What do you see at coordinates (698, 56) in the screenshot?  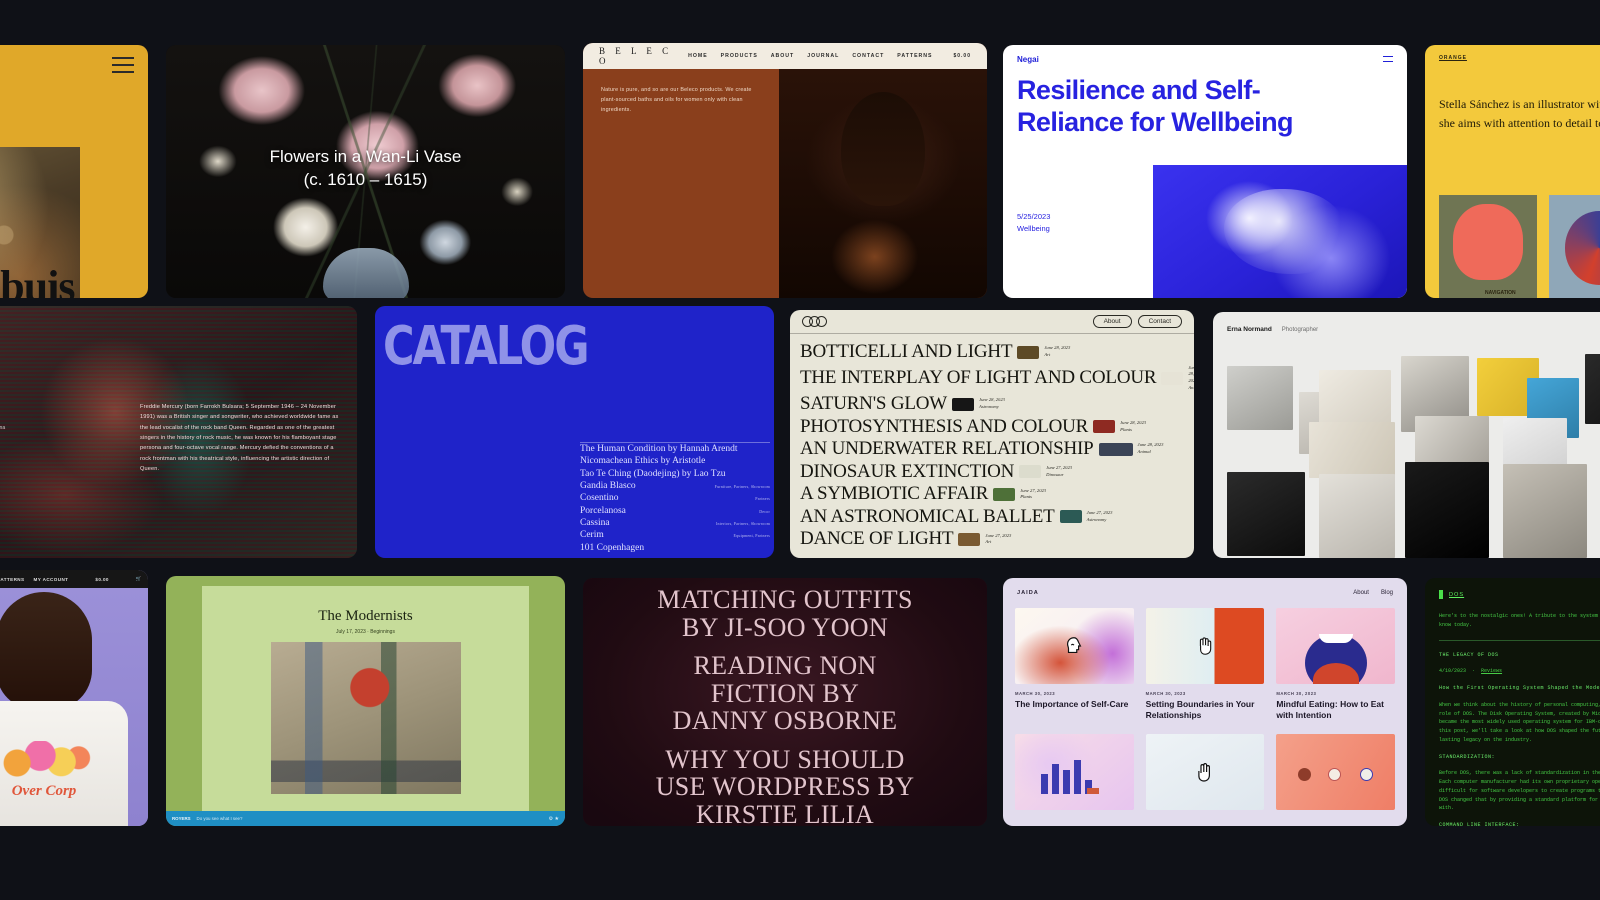 I see `beleco-nav-home: HOME` at bounding box center [698, 56].